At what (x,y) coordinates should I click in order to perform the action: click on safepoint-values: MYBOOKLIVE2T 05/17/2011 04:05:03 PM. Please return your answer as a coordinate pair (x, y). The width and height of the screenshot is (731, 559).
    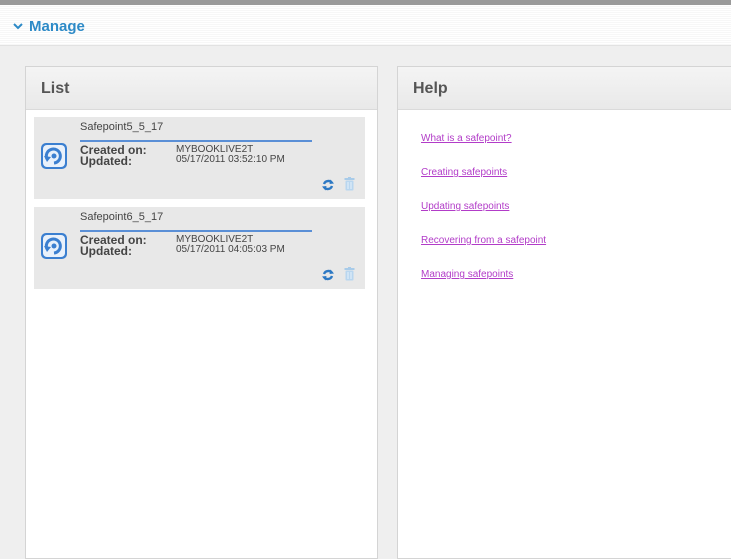
    Looking at the image, I should click on (230, 245).